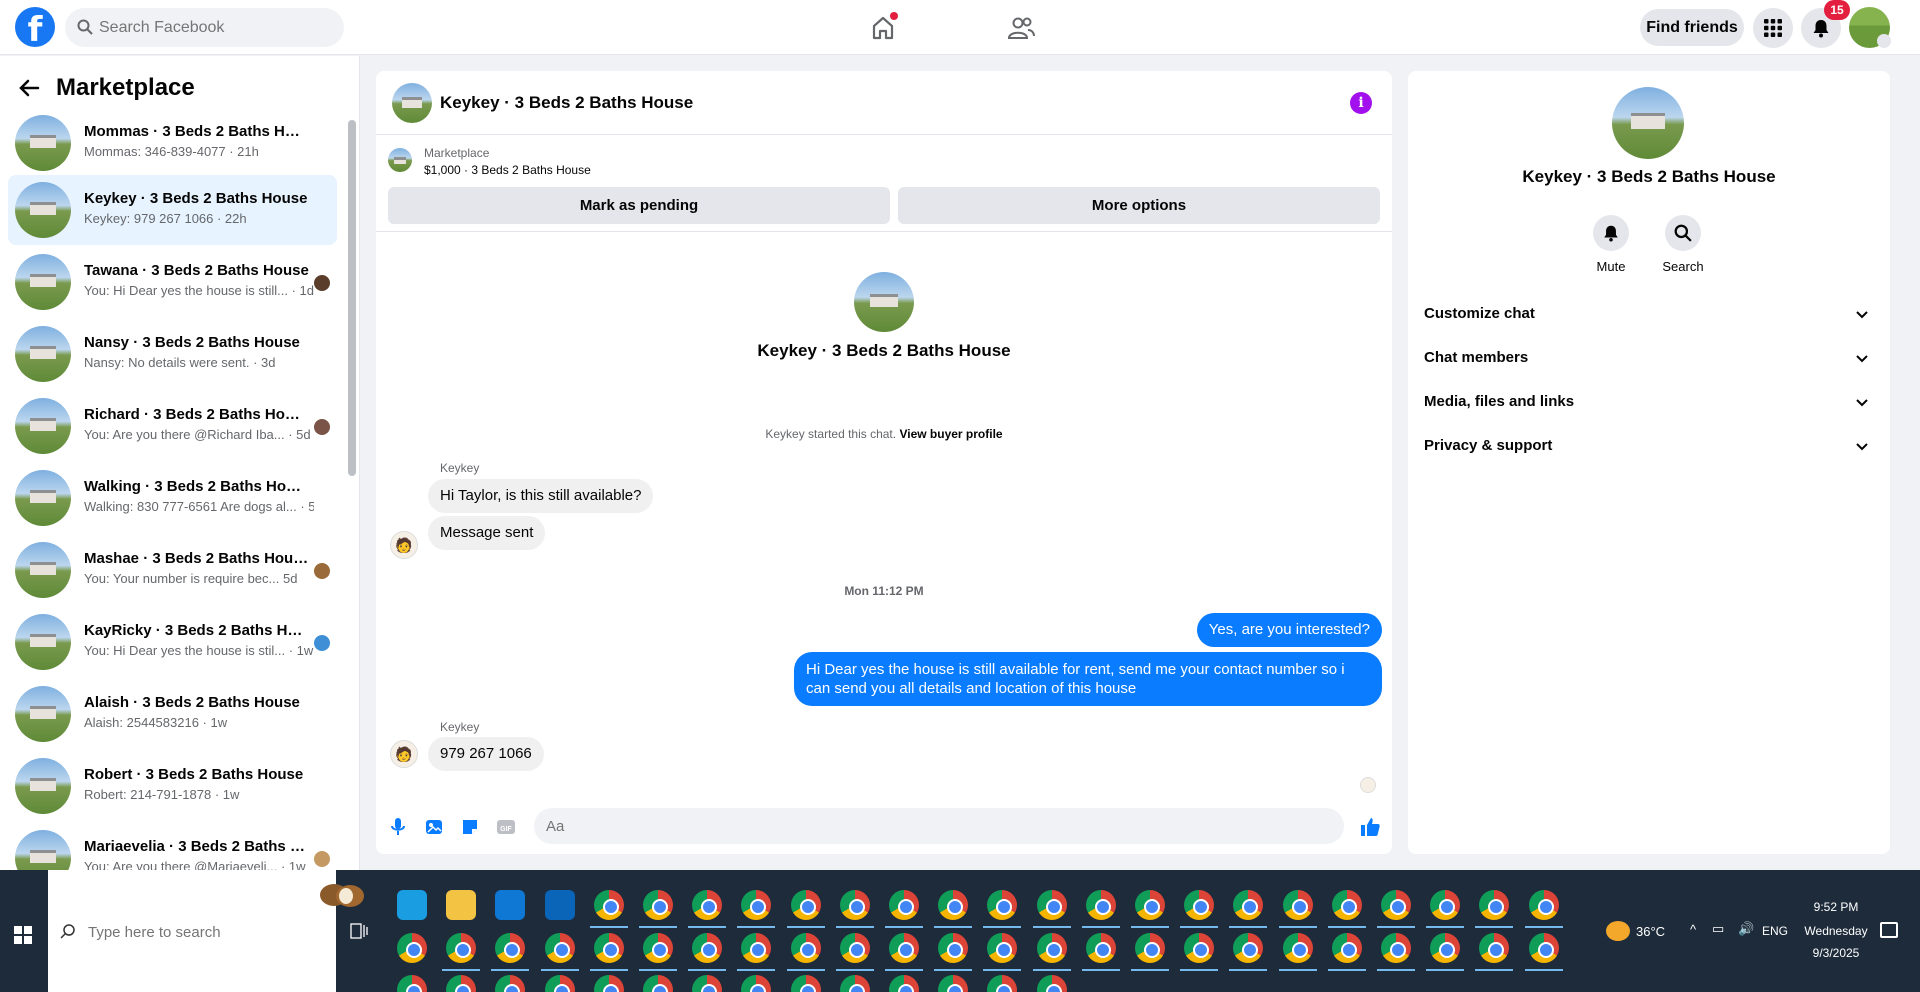  What do you see at coordinates (1836, 931) in the screenshot?
I see `clock-day: Wednesday` at bounding box center [1836, 931].